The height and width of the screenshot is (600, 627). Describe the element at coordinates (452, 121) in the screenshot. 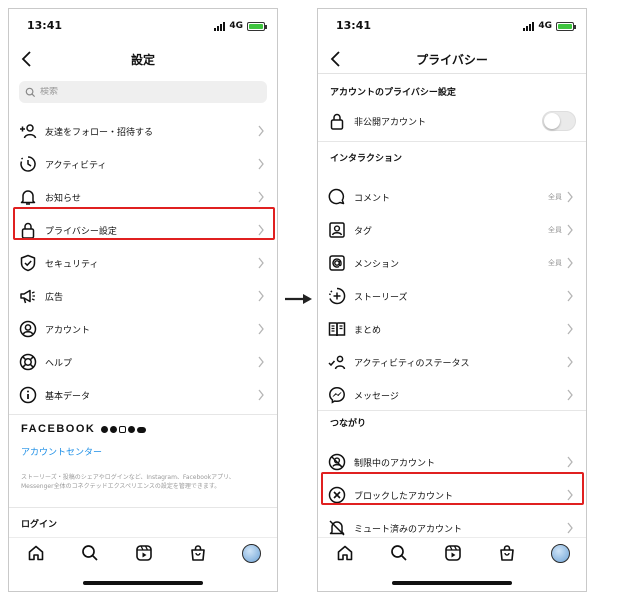

I see `private-account-row: 非公開アカウント` at that location.